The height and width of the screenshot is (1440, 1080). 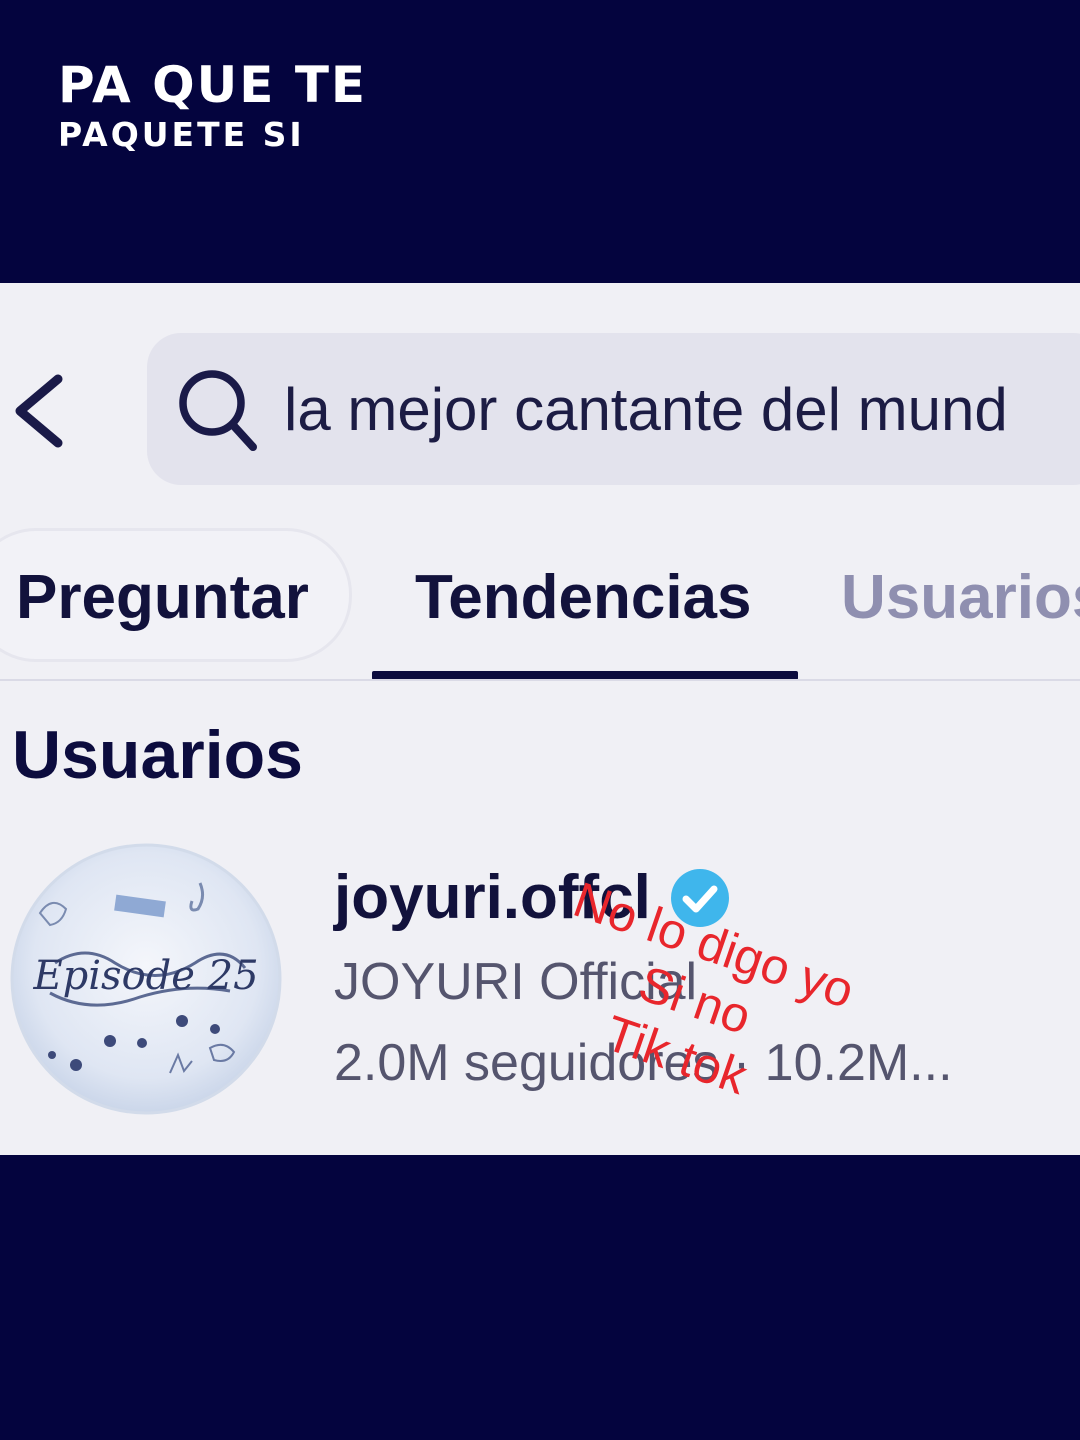 What do you see at coordinates (700, 898) in the screenshot?
I see `verified-badge-icon` at bounding box center [700, 898].